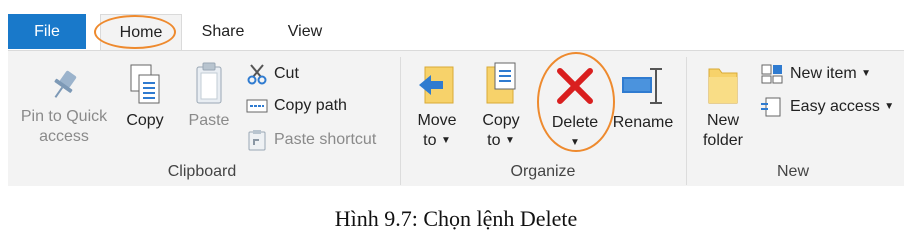 Image resolution: width=912 pixels, height=242 pixels. What do you see at coordinates (456, 218) in the screenshot?
I see `figure-caption: Hình 9.7: Chọn lệnh Delete` at bounding box center [456, 218].